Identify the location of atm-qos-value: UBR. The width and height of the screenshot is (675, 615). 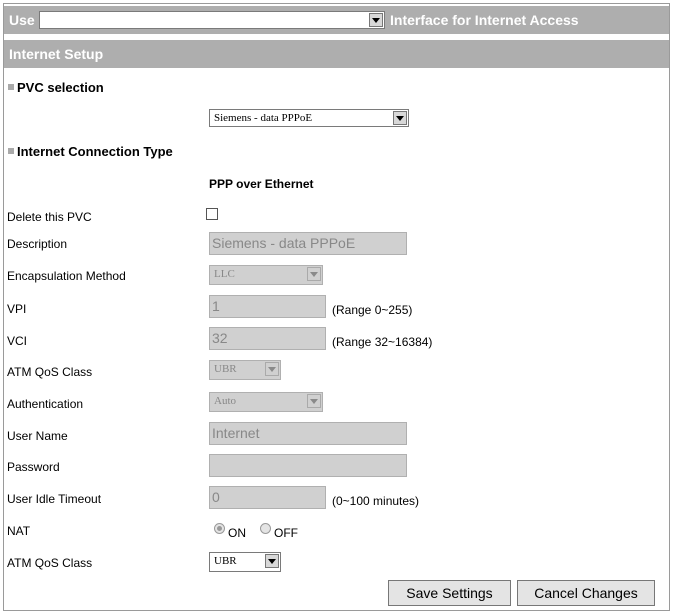
(225, 369).